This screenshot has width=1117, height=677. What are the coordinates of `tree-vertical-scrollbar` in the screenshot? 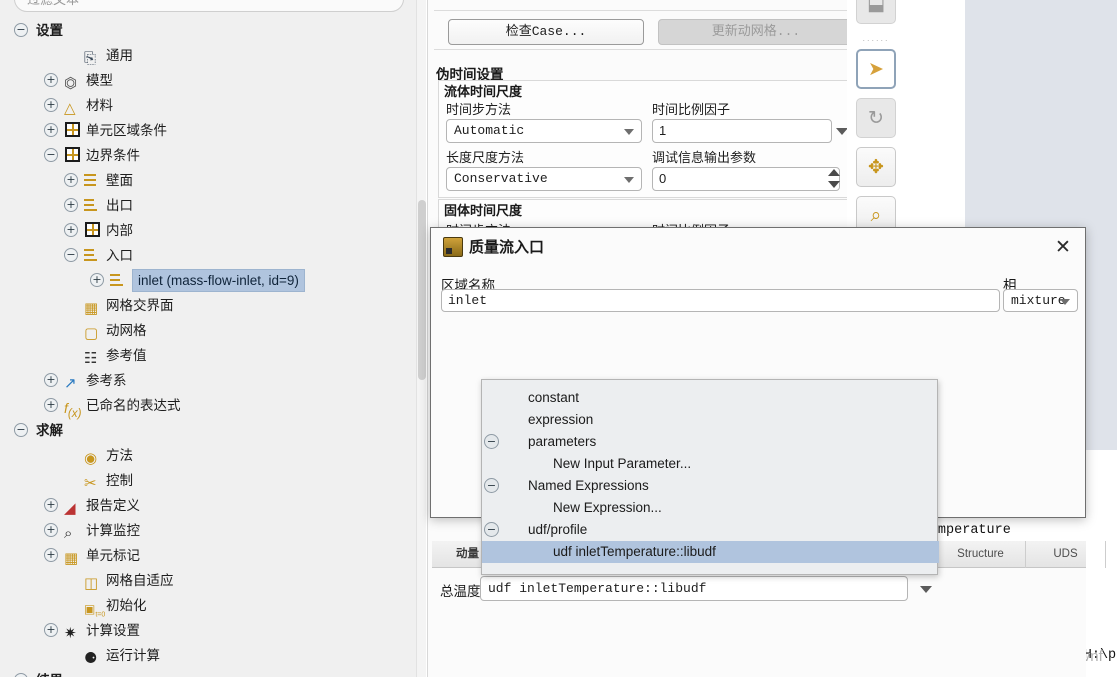 It's located at (421, 338).